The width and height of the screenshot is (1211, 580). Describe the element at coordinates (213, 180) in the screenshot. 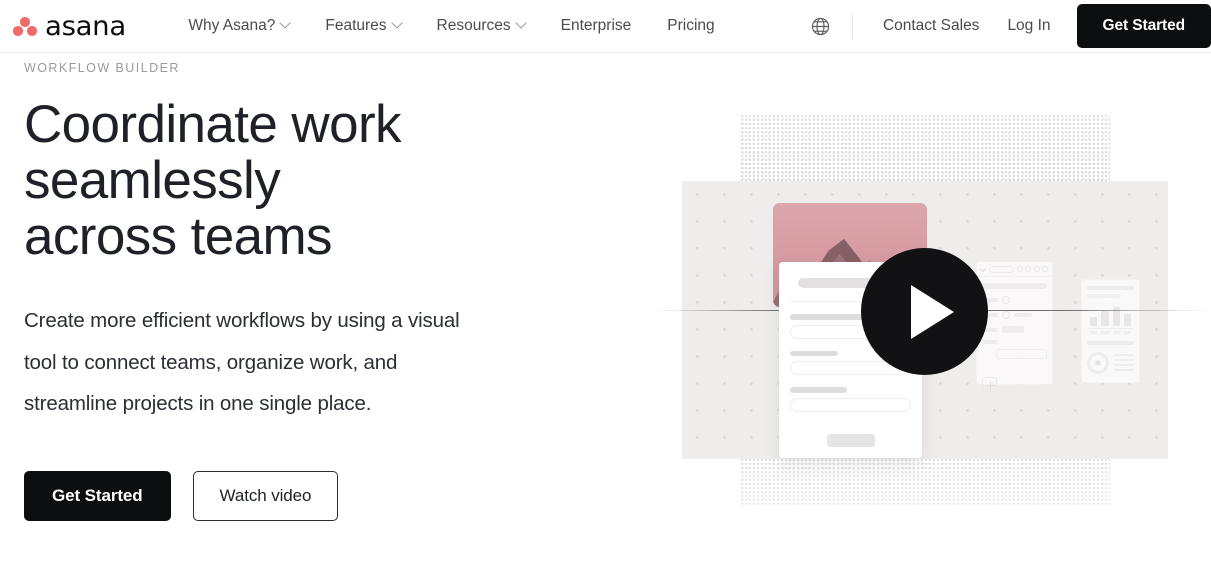

I see `page-title: Coordinate work seamlessly across teams` at that location.